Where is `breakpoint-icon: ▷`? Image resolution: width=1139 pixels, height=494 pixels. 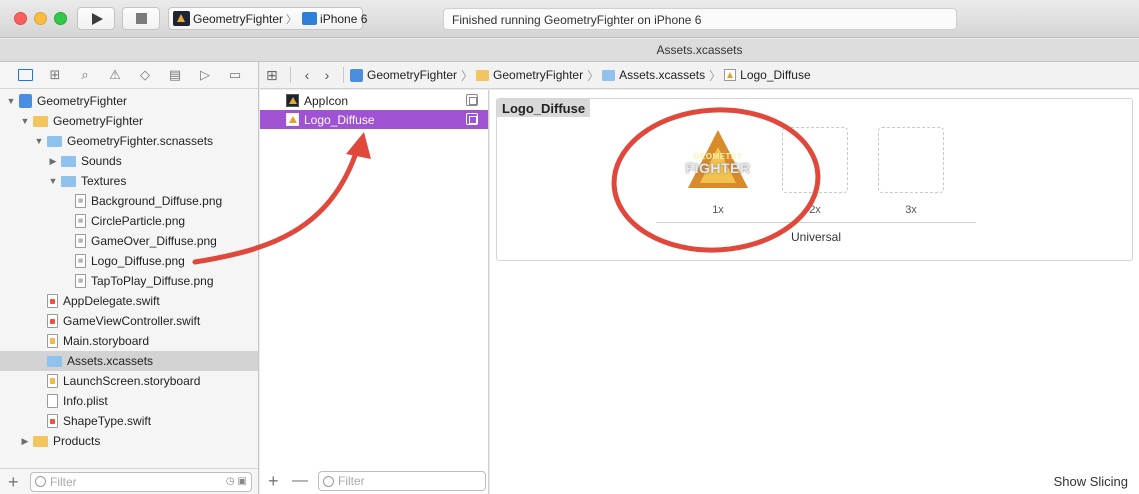
breakpoint-icon: ▷ is located at coordinates (205, 74).